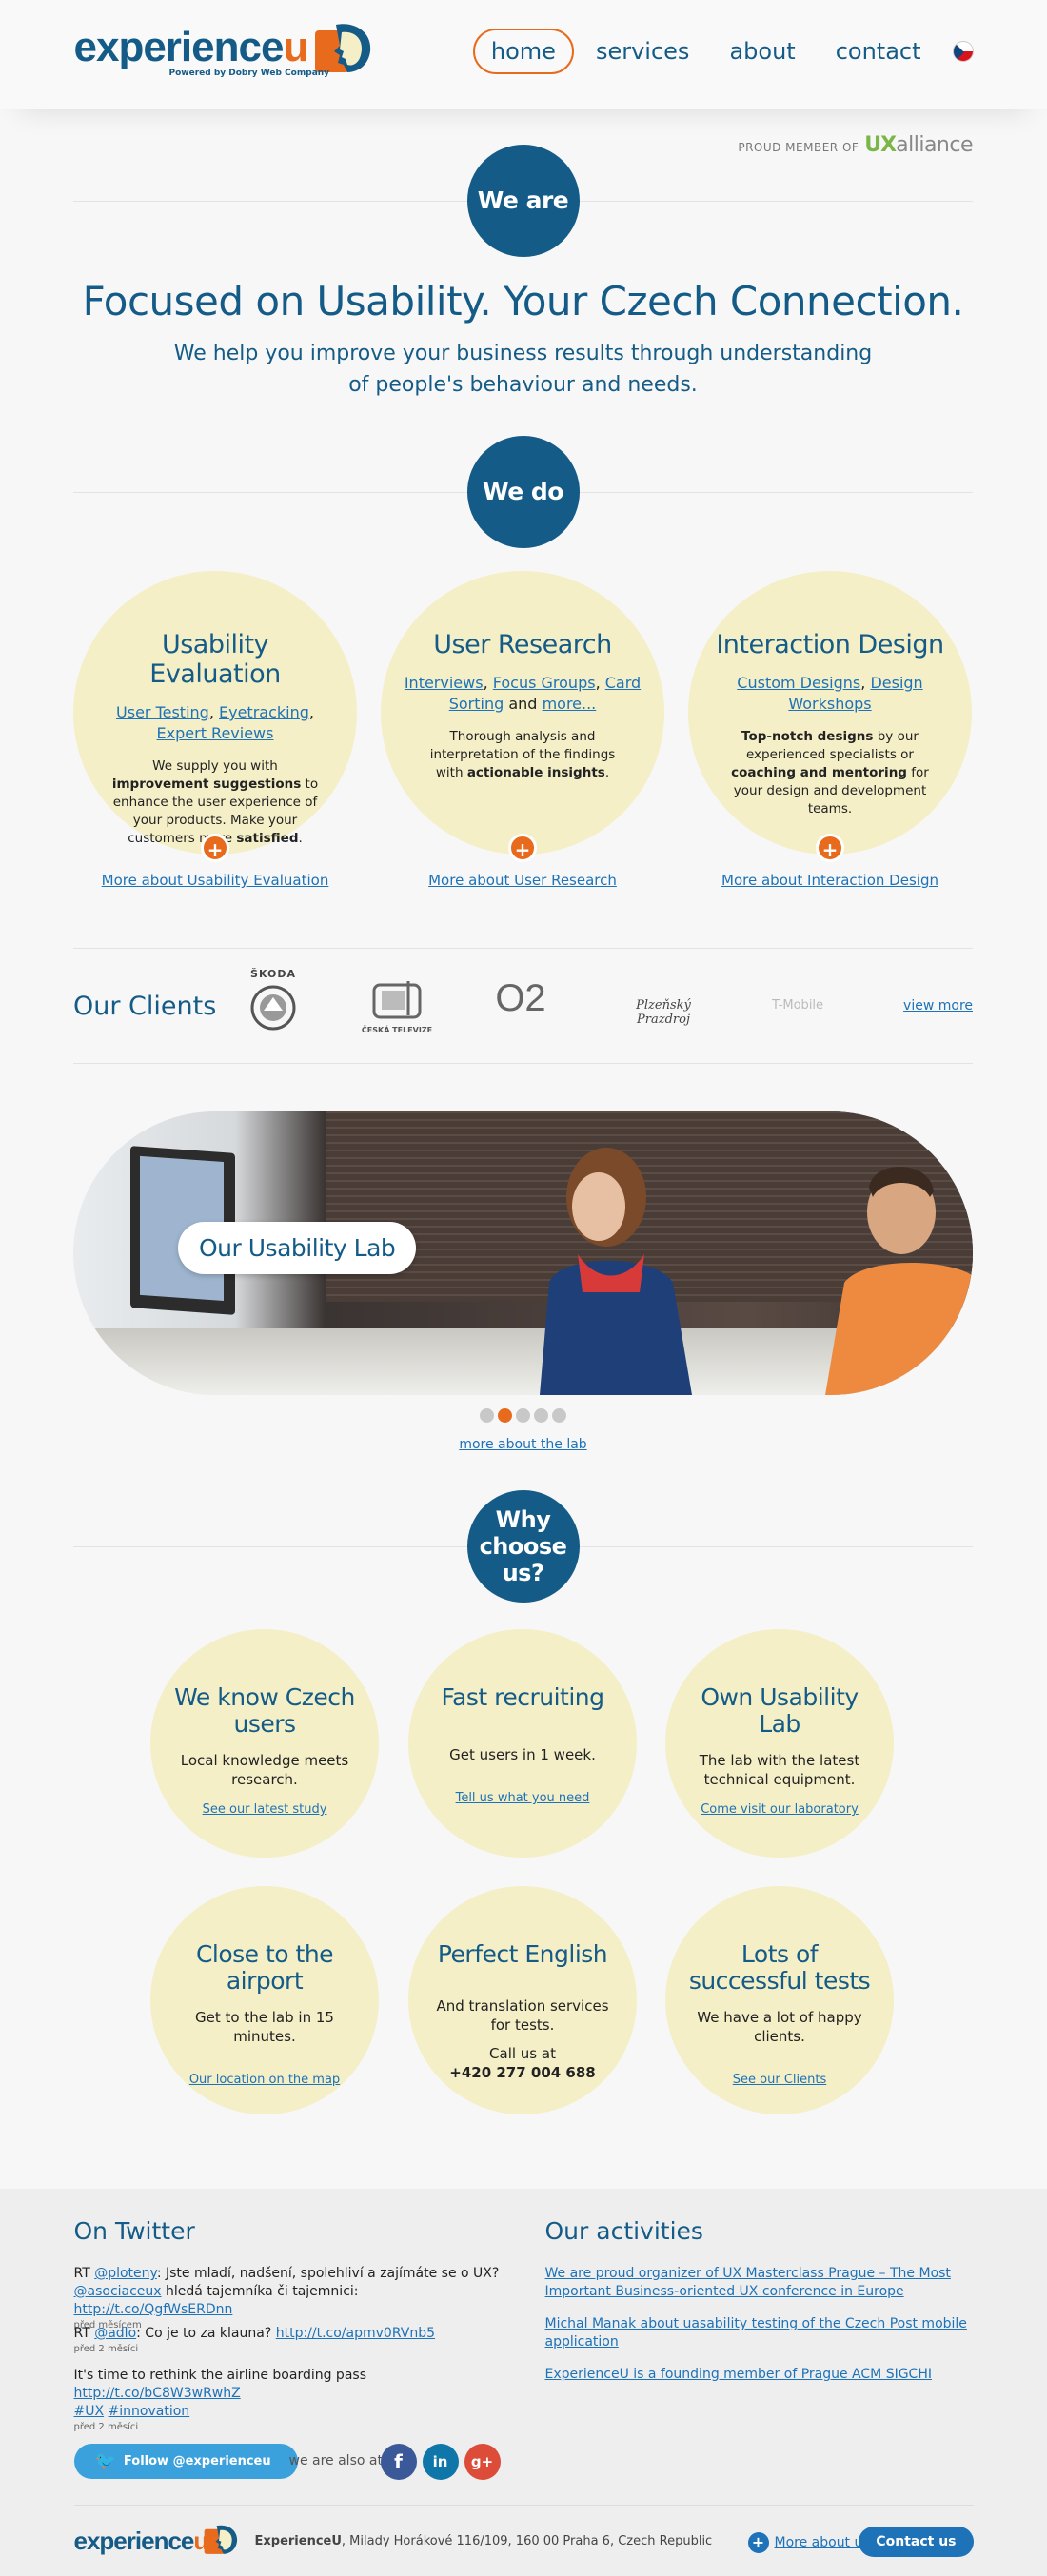 Image resolution: width=1047 pixels, height=2576 pixels. Describe the element at coordinates (265, 2080) in the screenshot. I see `why-link: Our location on the map` at that location.